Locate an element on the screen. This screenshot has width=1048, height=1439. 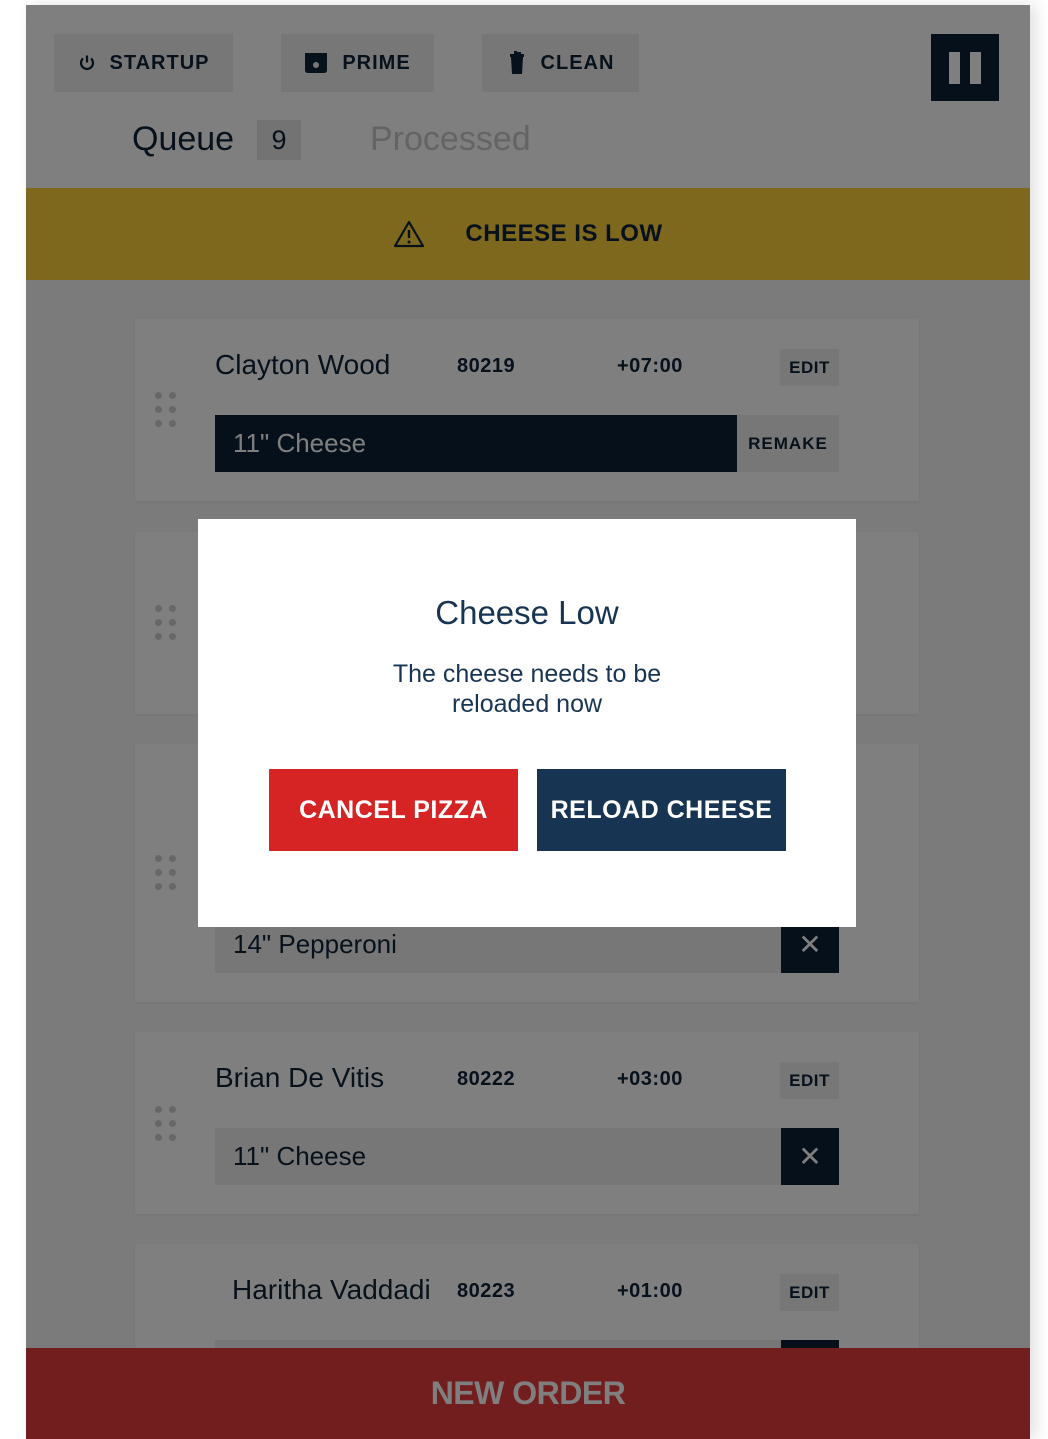
cancel-pizza-button: CANCEL PIZZA is located at coordinates (393, 810).